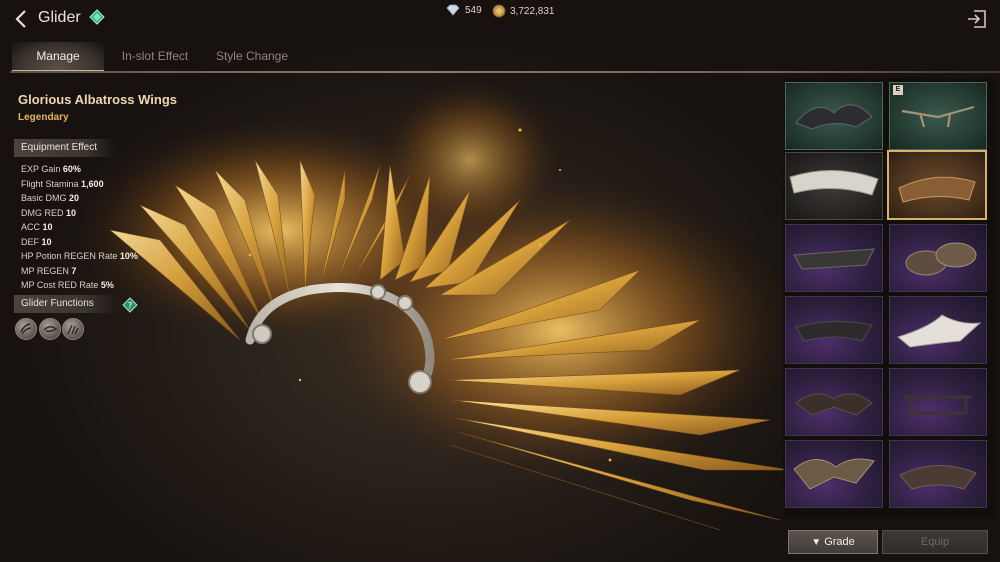  Describe the element at coordinates (453, 10) in the screenshot. I see `diamond-icon` at that location.